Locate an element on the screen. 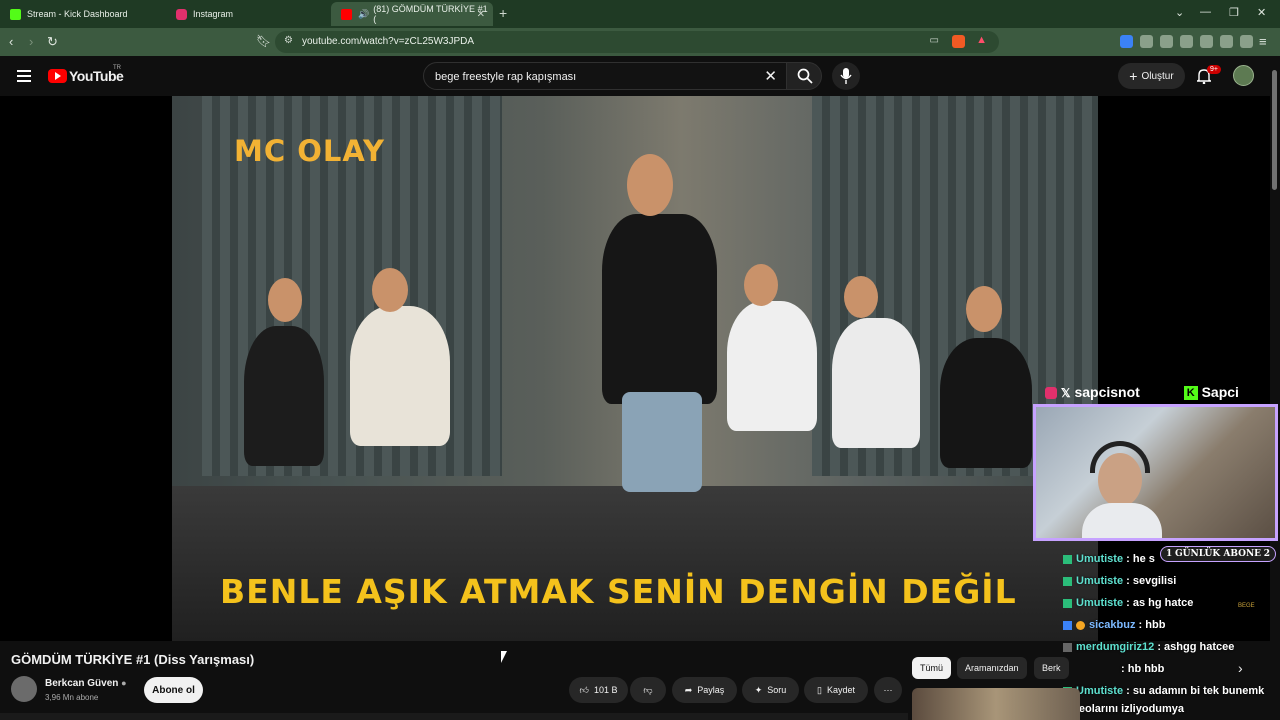 The image size is (1280, 720). scrollbar-thumb is located at coordinates (1274, 130).